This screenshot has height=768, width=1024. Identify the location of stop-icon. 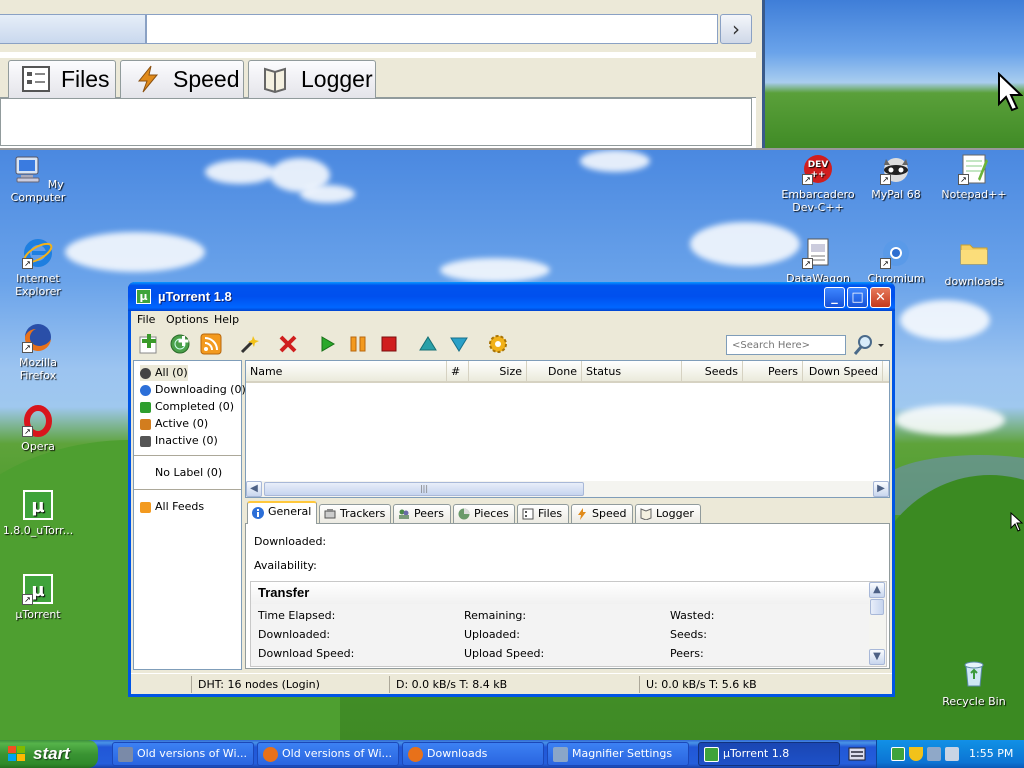
(389, 344).